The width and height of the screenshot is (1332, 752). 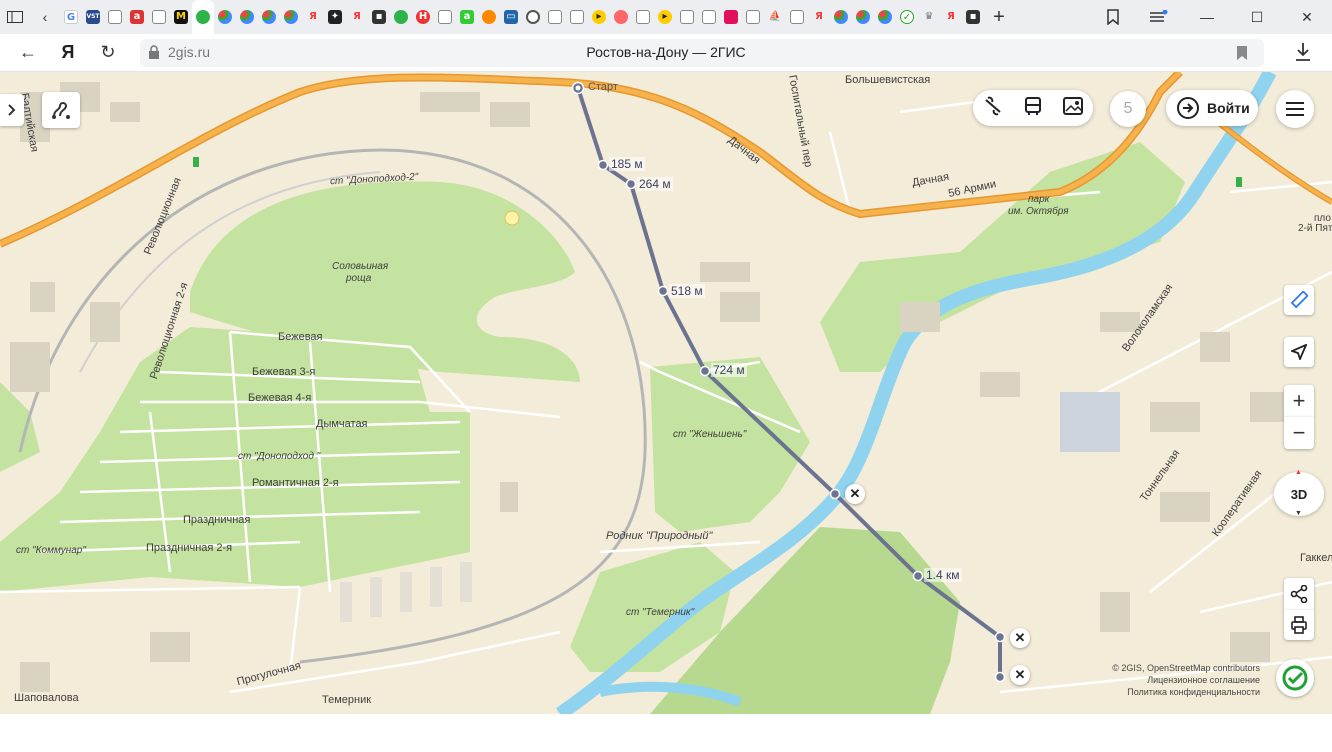 I want to click on tab-favicon-bus: ▭, so click(x=511, y=17).